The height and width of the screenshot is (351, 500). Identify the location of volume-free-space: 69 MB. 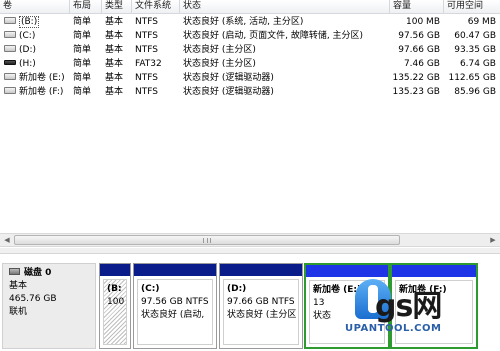
(481, 22).